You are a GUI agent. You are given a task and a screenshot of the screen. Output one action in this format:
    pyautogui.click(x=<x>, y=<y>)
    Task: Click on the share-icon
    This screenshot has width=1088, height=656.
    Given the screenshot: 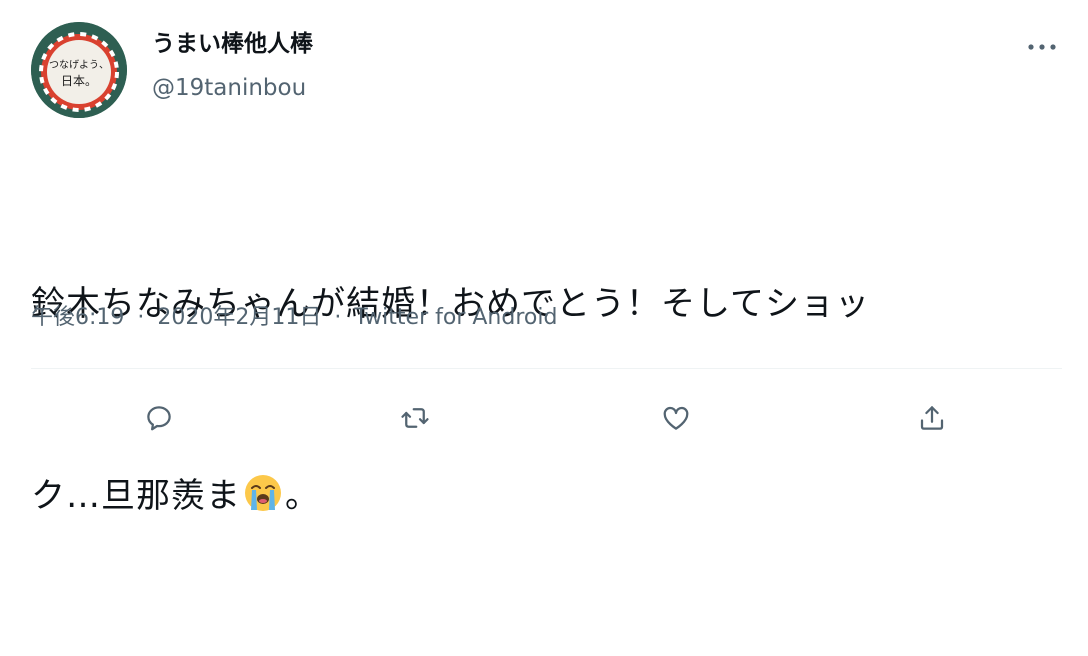 What is the action you would take?
    pyautogui.click(x=932, y=418)
    